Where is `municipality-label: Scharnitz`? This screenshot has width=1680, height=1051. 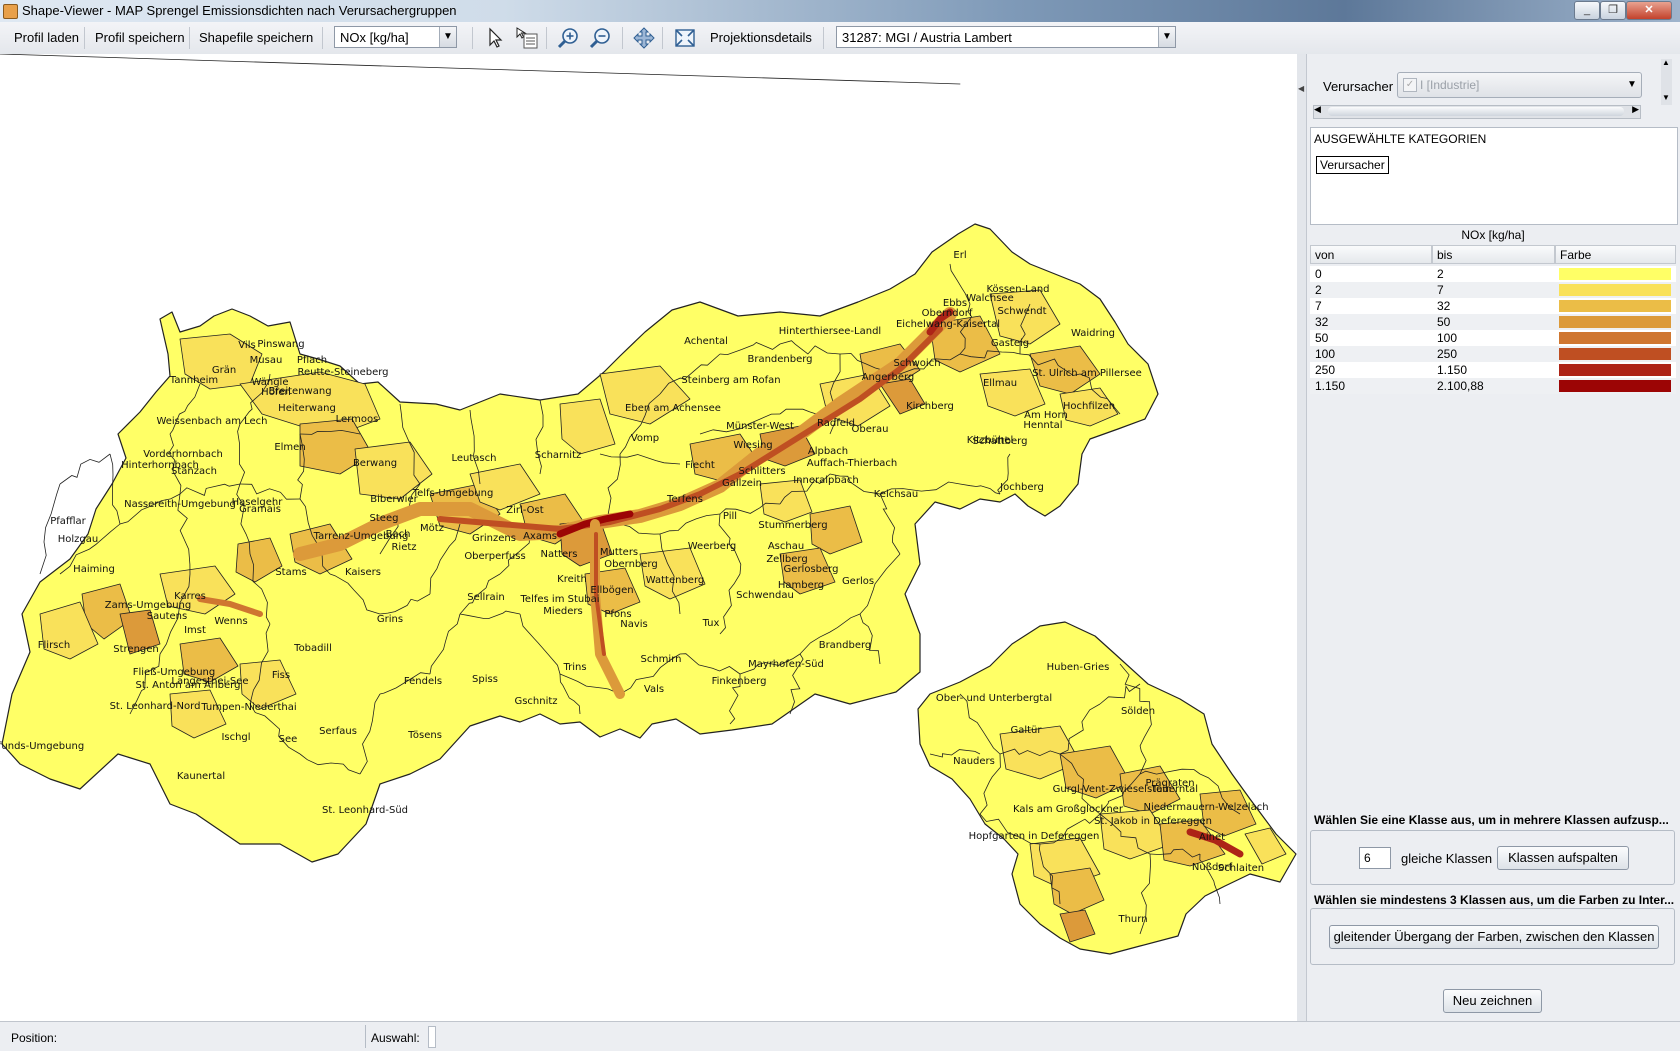 municipality-label: Scharnitz is located at coordinates (558, 455).